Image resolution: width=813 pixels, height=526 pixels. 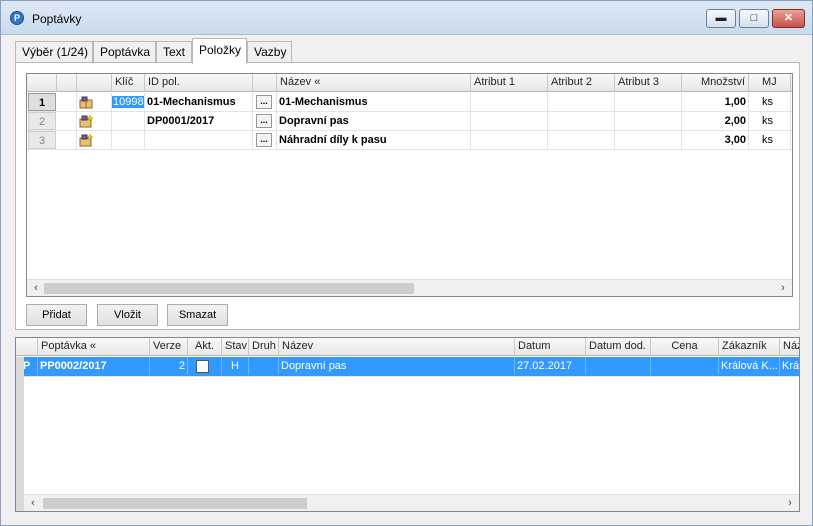 What do you see at coordinates (789, 347) in the screenshot?
I see `header-naz: Náz` at bounding box center [789, 347].